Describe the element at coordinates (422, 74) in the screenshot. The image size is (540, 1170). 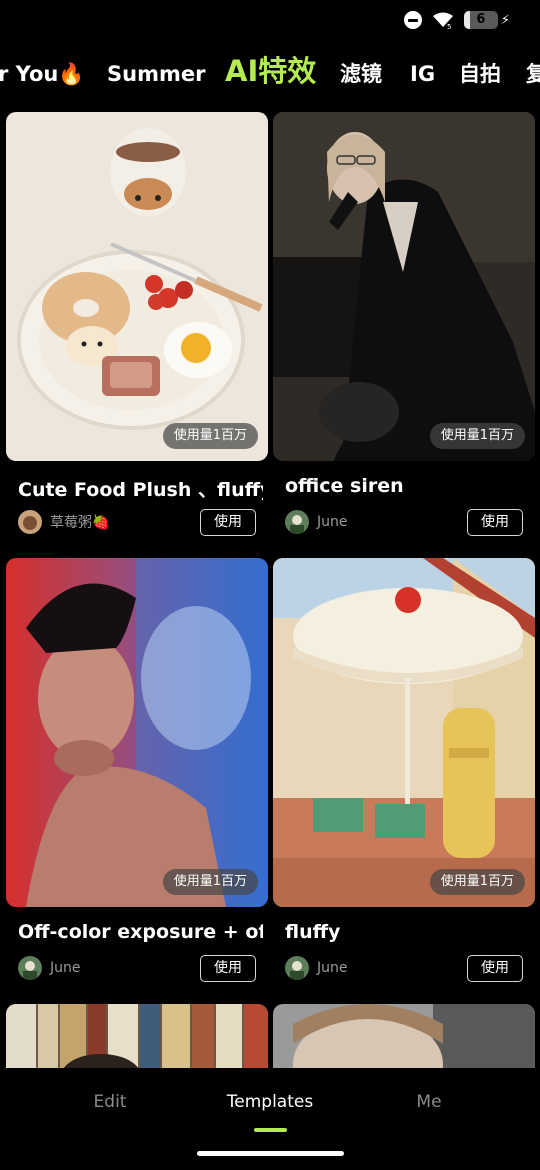
I see `tab-ig: IG` at that location.